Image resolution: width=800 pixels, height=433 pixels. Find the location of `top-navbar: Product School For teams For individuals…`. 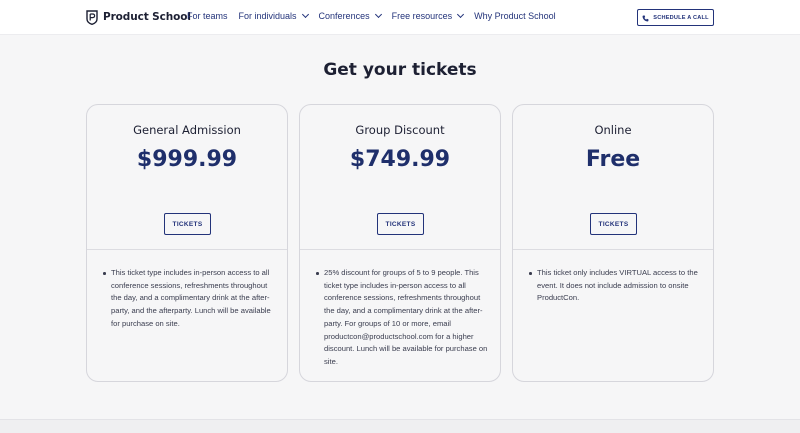

top-navbar: Product School For teams For individuals… is located at coordinates (400, 17).